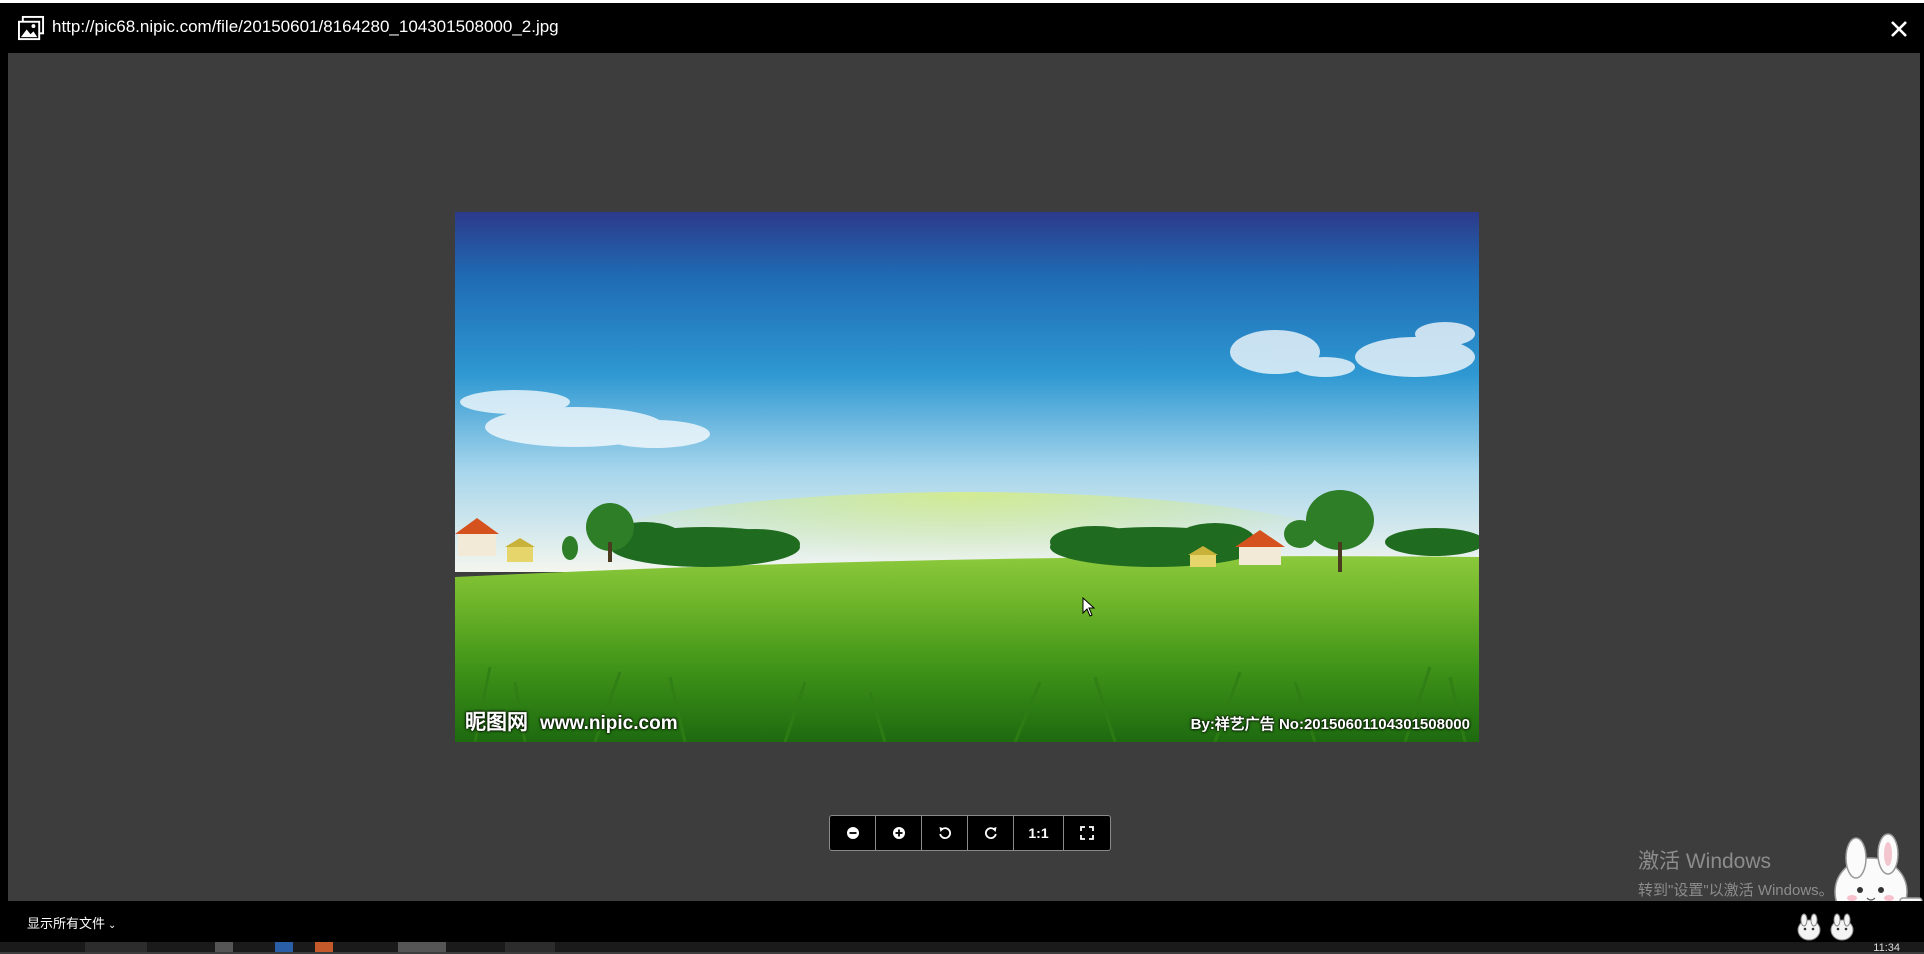  I want to click on bottom-download-bar: 显示所有文件 ⌄, so click(962, 921).